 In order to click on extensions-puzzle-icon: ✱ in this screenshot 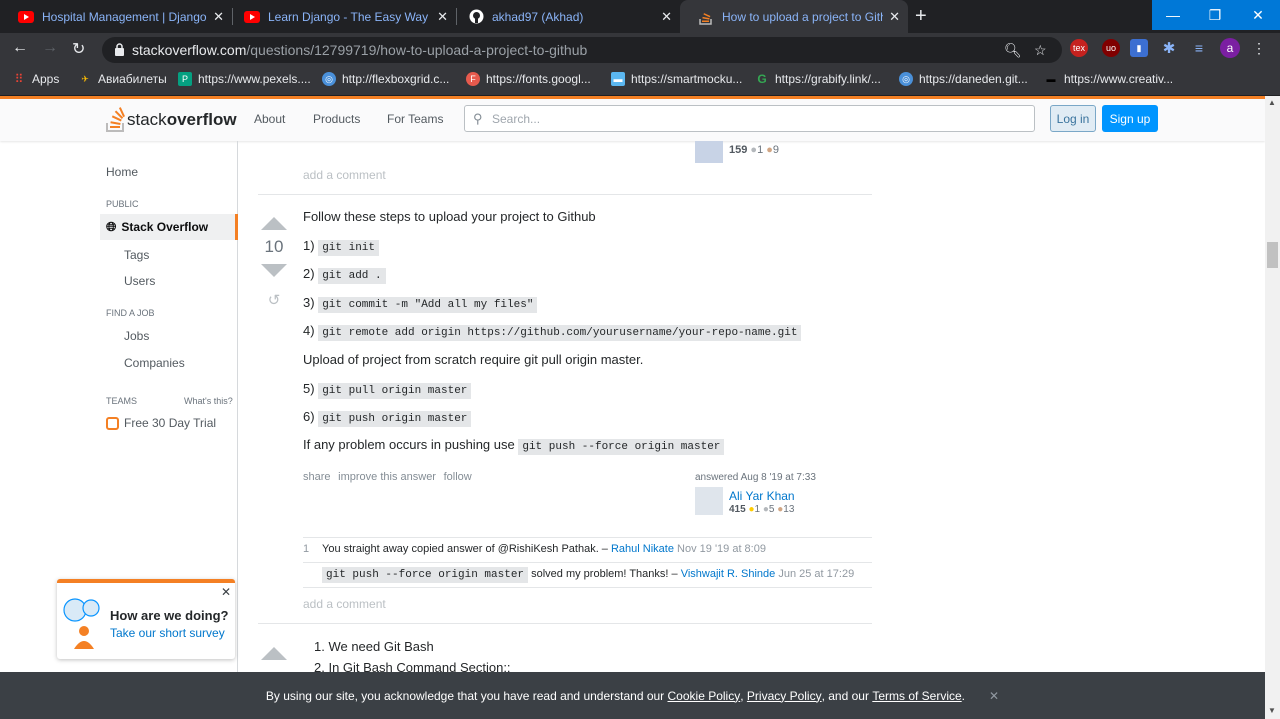, I will do `click(1169, 48)`.